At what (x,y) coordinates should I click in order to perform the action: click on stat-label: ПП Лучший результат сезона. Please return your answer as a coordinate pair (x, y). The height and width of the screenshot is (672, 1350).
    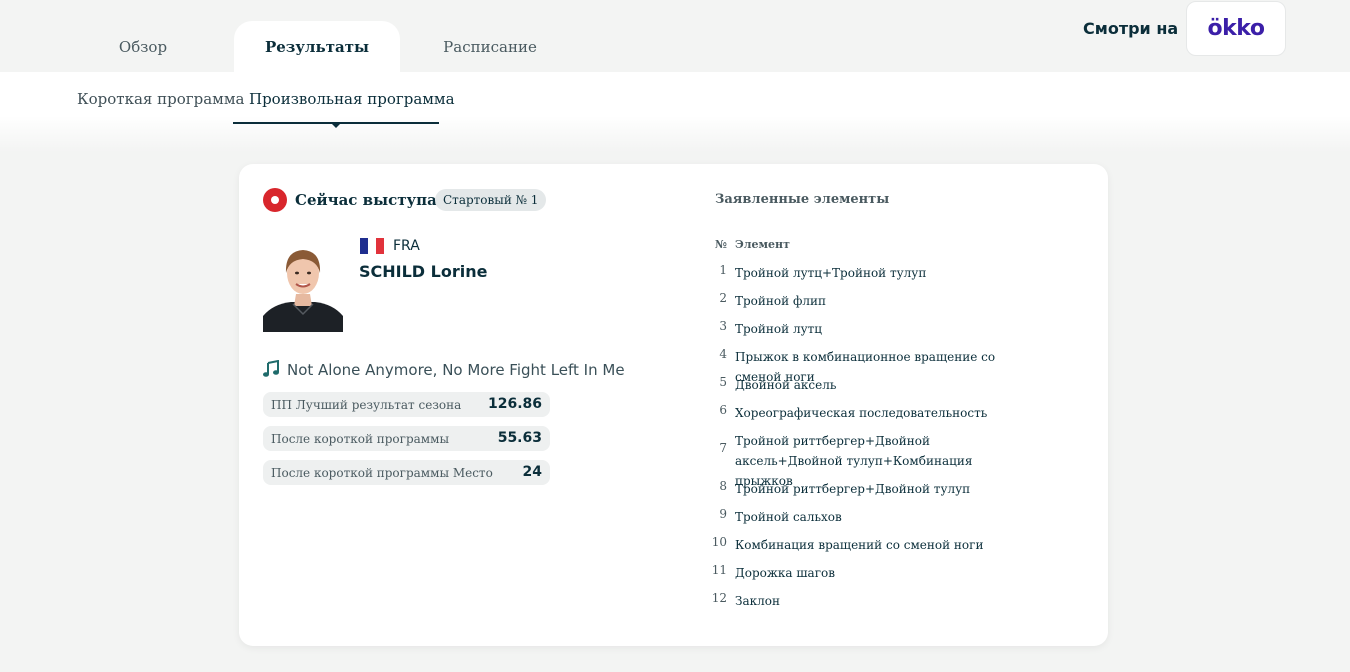
    Looking at the image, I should click on (366, 405).